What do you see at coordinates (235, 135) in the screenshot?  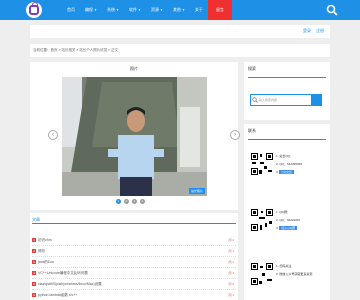 I see `next-slide-button: ›` at bounding box center [235, 135].